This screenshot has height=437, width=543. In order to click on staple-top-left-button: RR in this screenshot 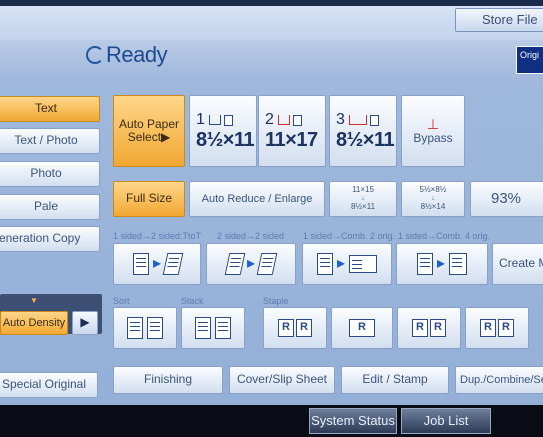, I will do `click(295, 328)`.